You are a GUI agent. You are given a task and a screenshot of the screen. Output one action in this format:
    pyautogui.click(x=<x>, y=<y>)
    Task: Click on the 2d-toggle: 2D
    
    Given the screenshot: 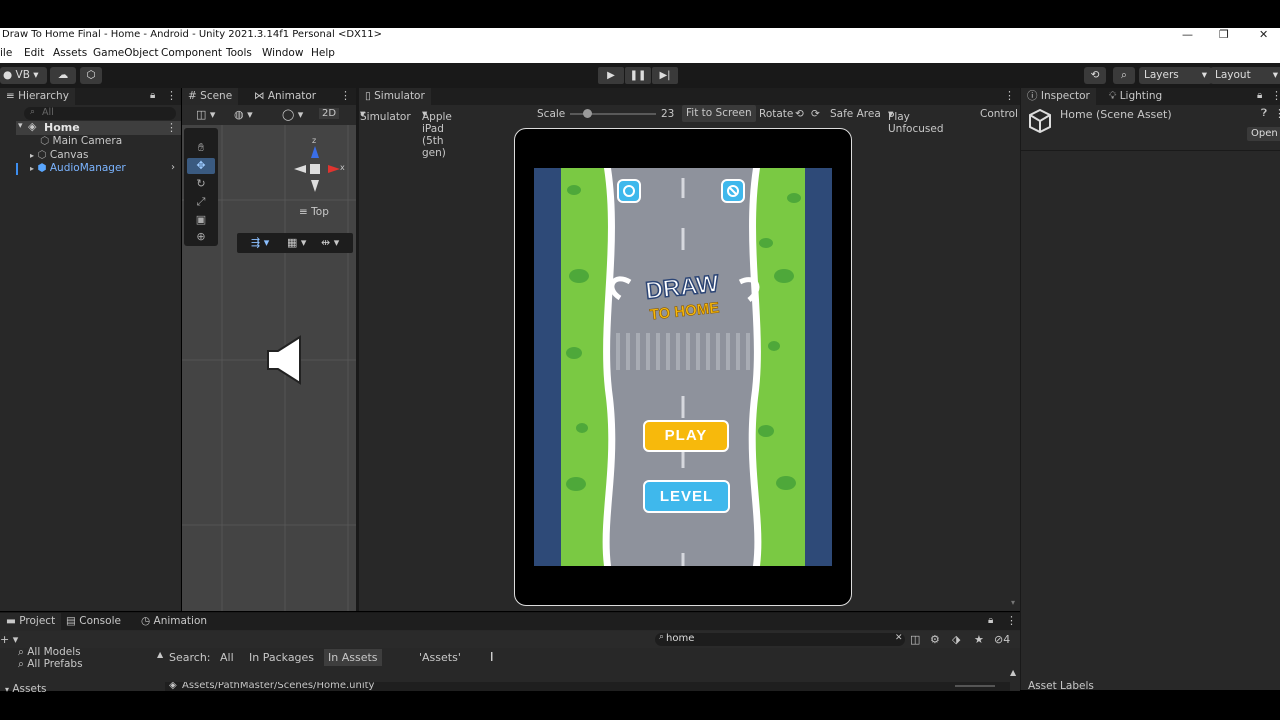 What is the action you would take?
    pyautogui.click(x=329, y=113)
    